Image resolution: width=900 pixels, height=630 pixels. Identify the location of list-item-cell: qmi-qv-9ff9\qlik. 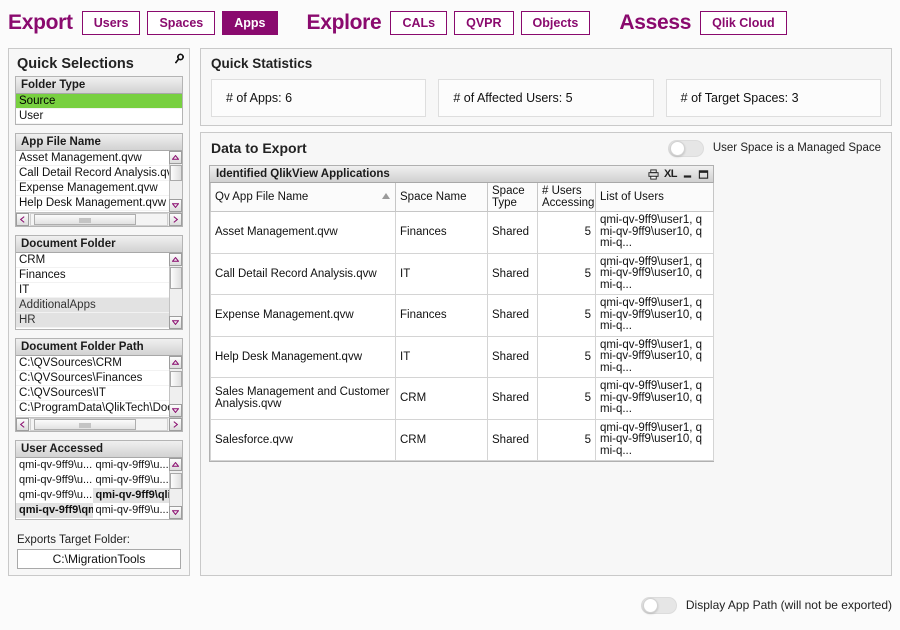
(130, 495).